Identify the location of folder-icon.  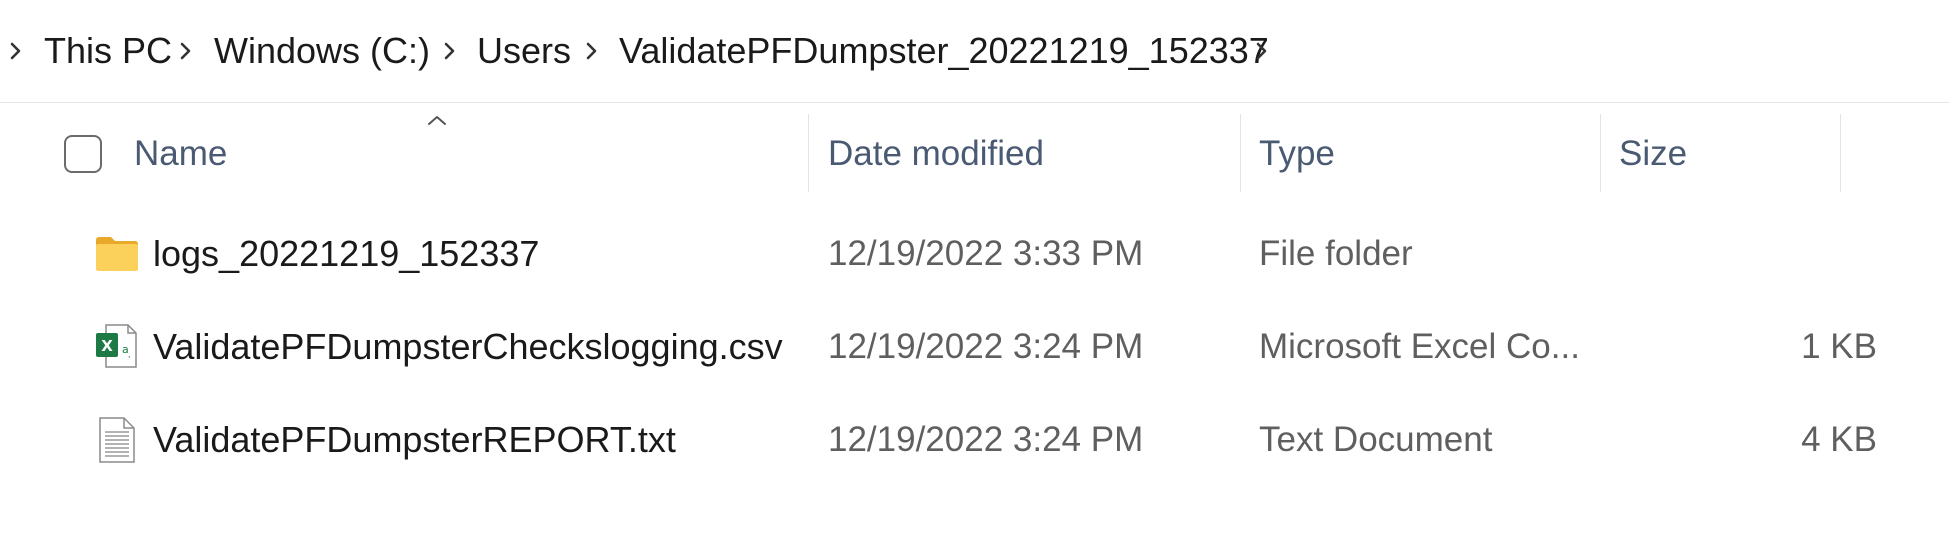
(117, 254).